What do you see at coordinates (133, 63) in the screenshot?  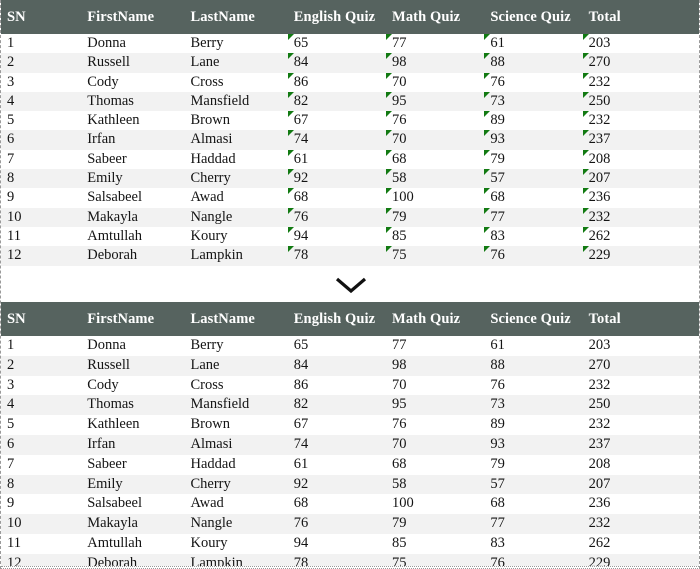 I see `cell-firstname: Russell` at bounding box center [133, 63].